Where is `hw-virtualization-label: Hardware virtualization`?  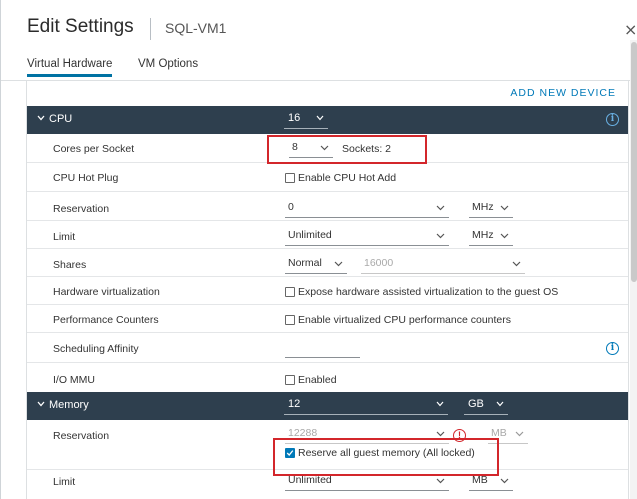 hw-virtualization-label: Hardware virtualization is located at coordinates (106, 292).